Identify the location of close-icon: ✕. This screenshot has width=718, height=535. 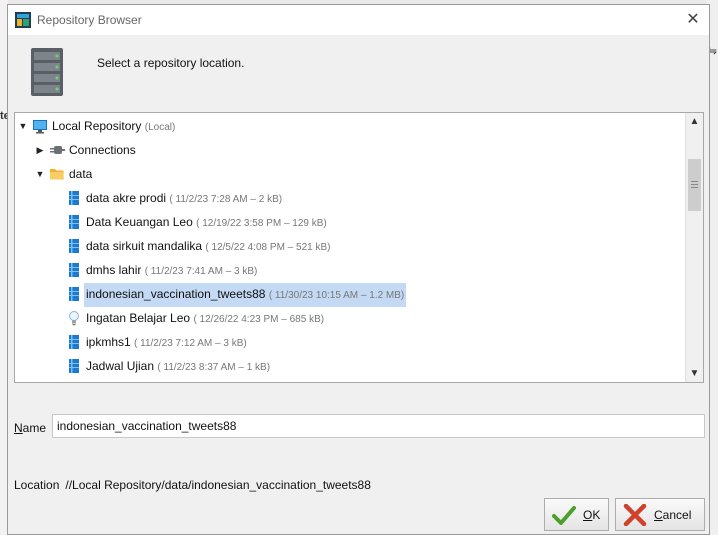
(693, 19).